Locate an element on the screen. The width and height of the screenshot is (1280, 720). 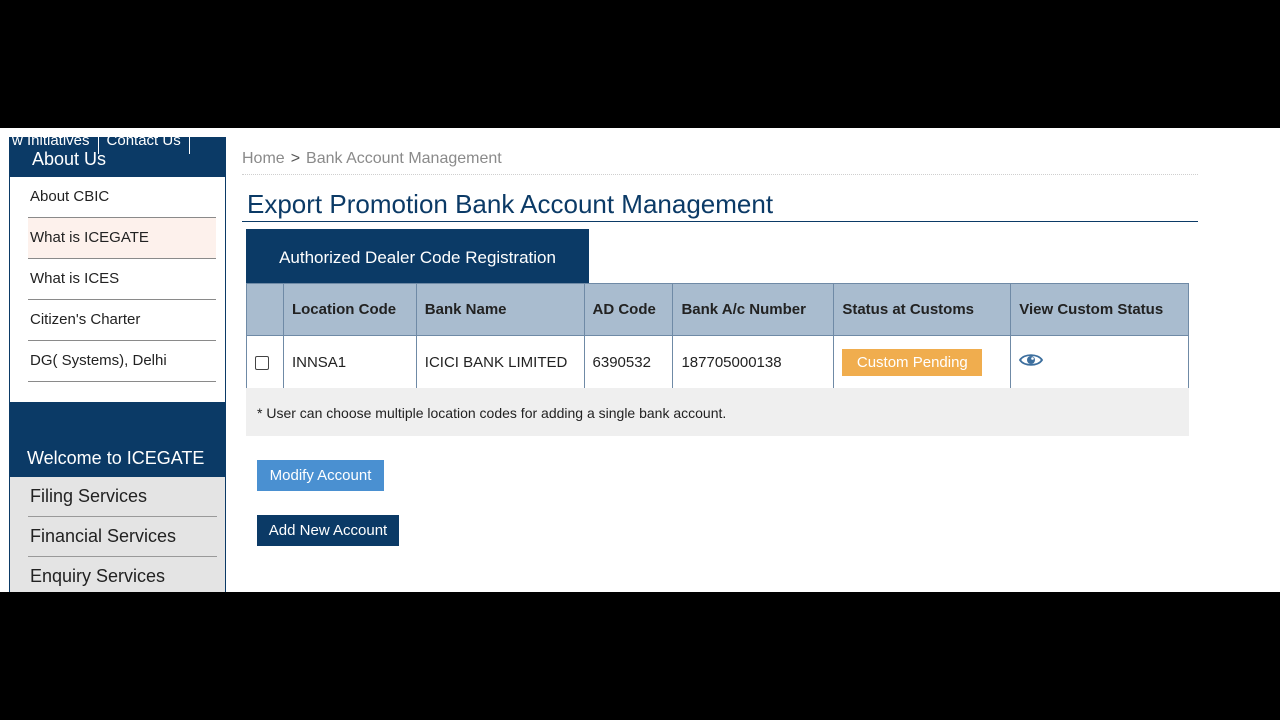
ad-code-cell: 6390532 is located at coordinates (628, 362).